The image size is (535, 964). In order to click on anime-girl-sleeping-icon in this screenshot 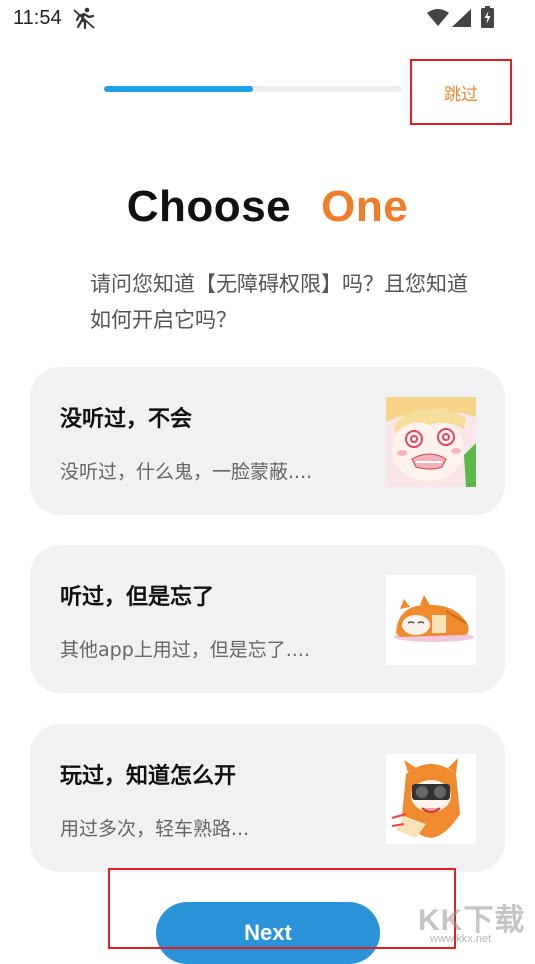, I will do `click(431, 620)`.